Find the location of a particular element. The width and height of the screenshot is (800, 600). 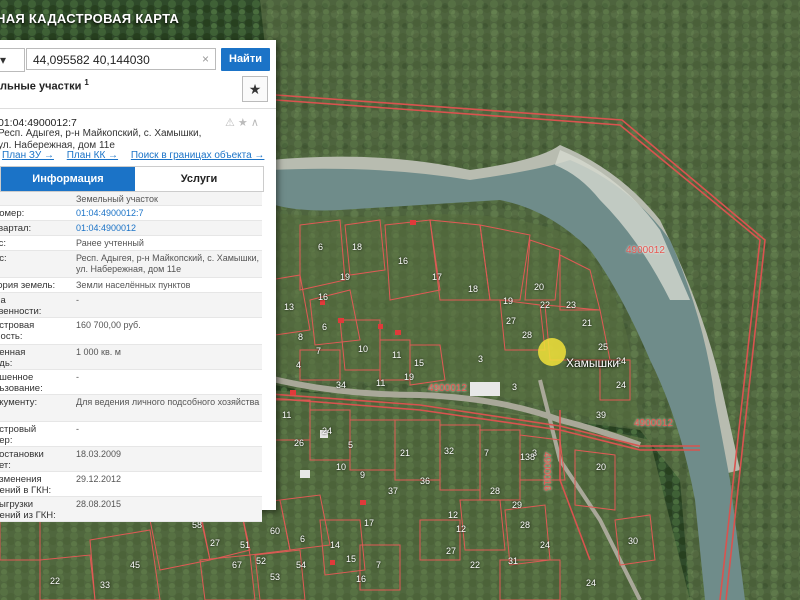

search-button: Найти is located at coordinates (245, 59).